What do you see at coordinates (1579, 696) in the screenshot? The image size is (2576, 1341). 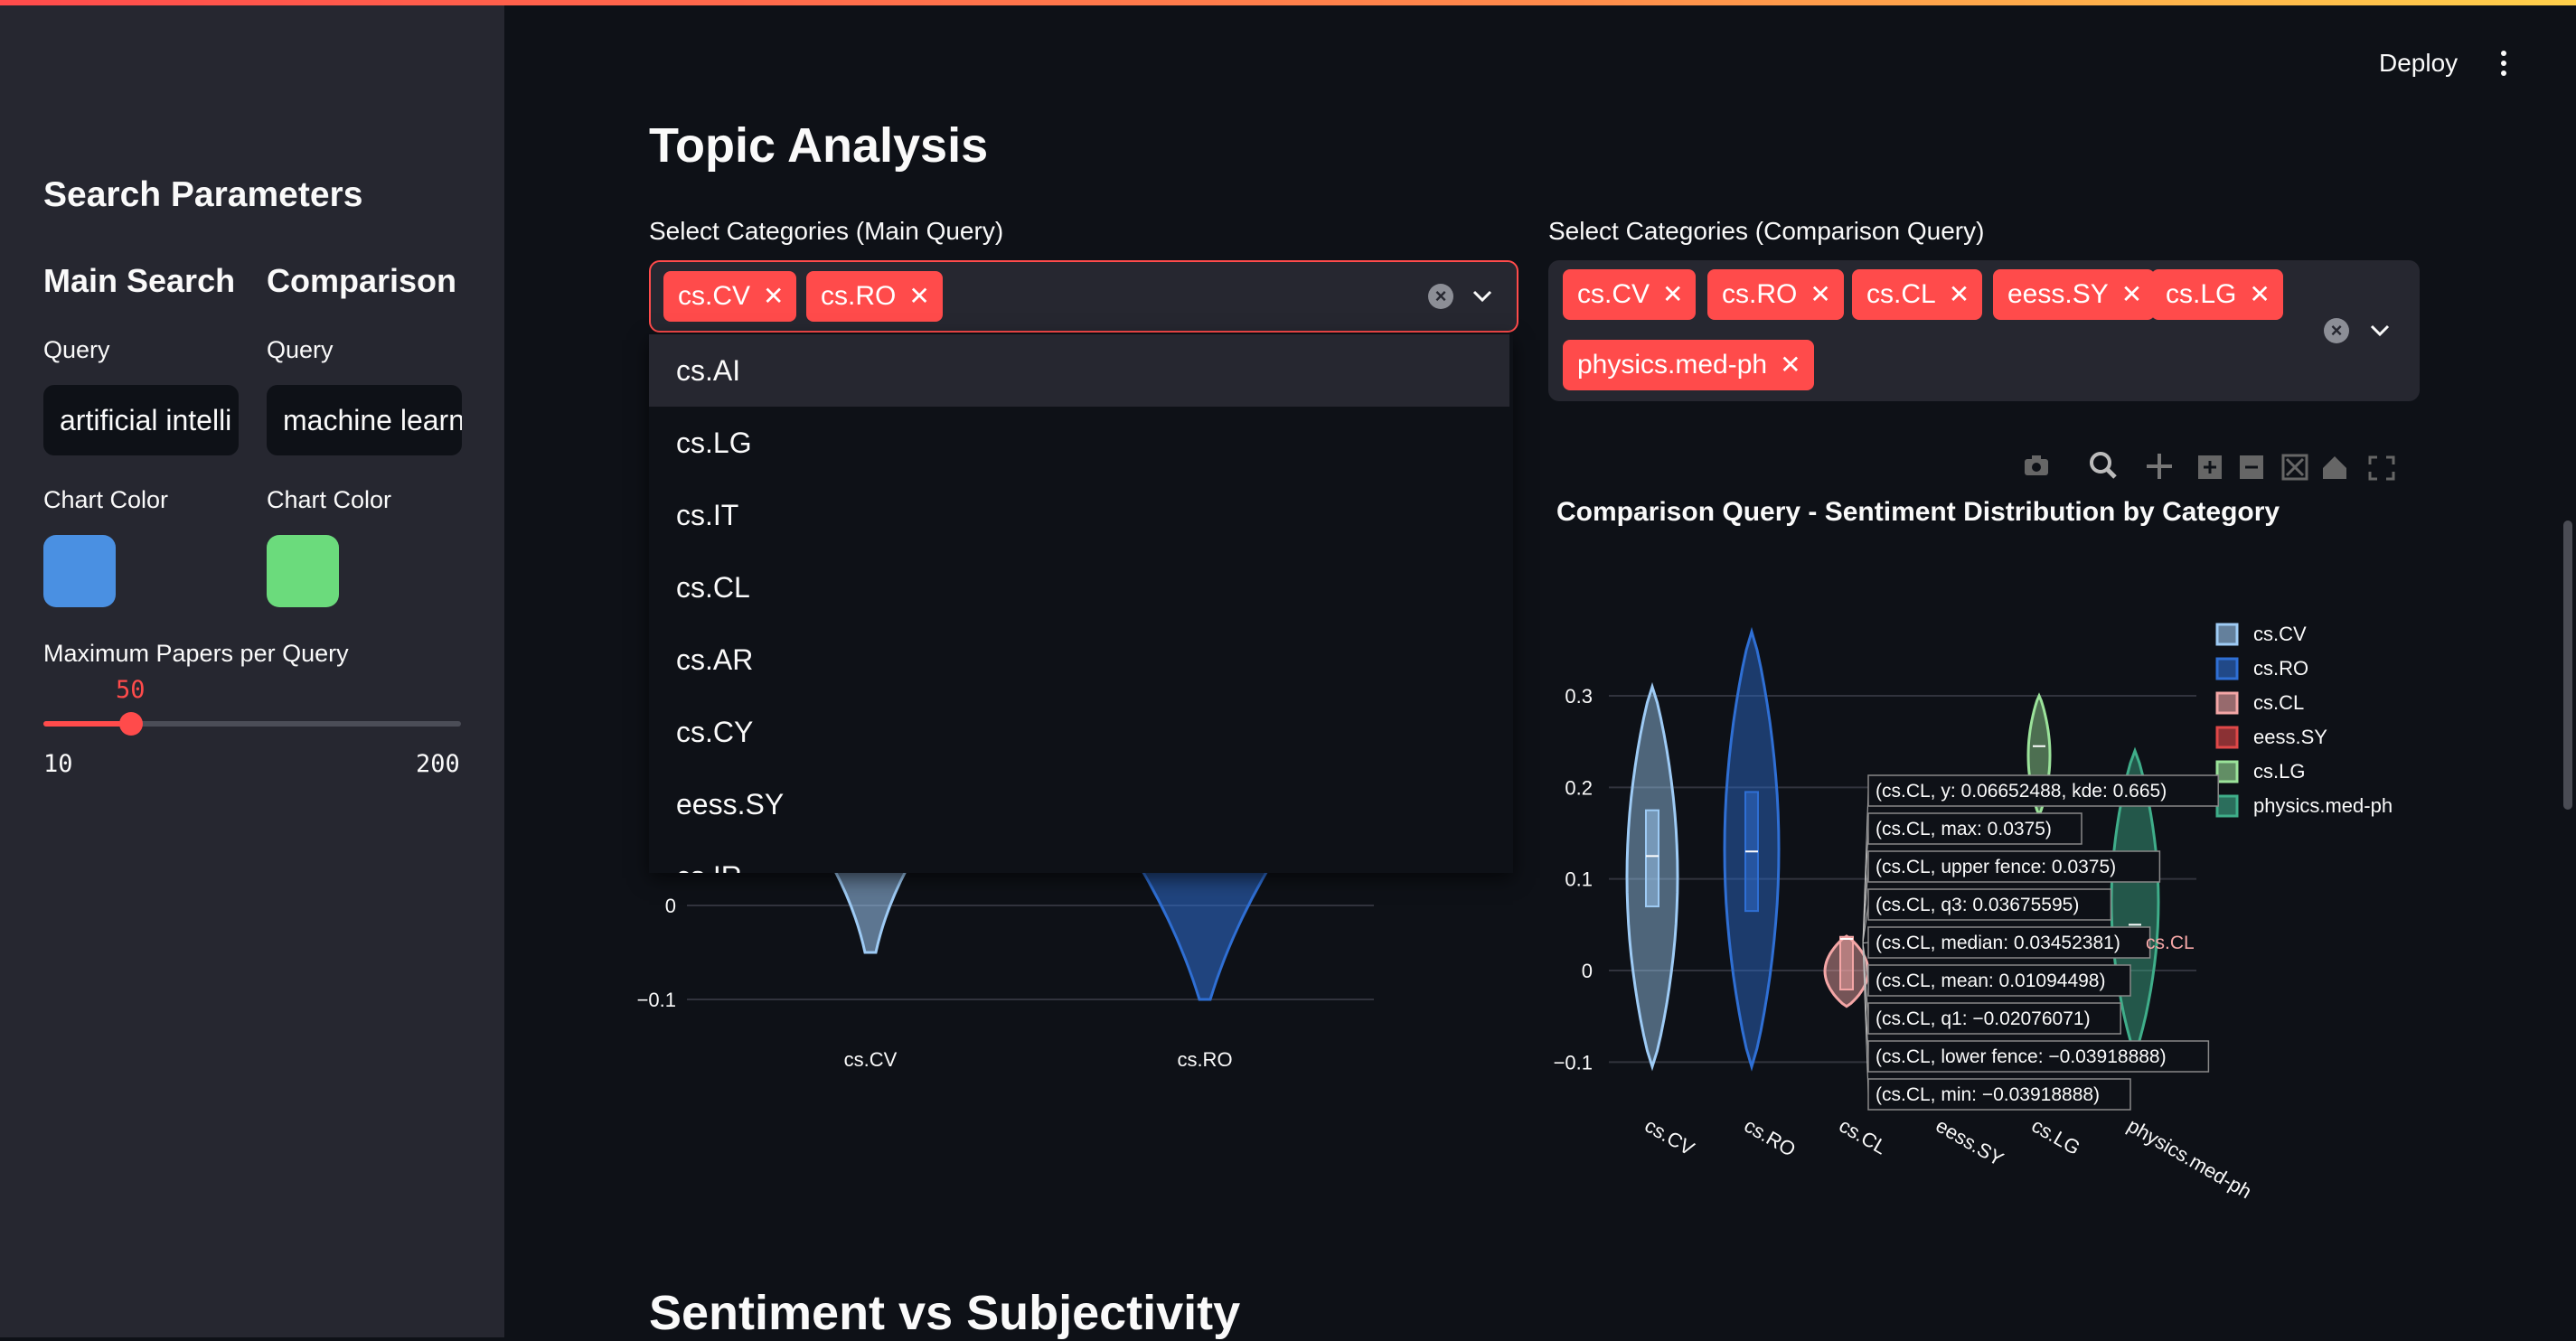 I see `y-tick-label: 0.3` at bounding box center [1579, 696].